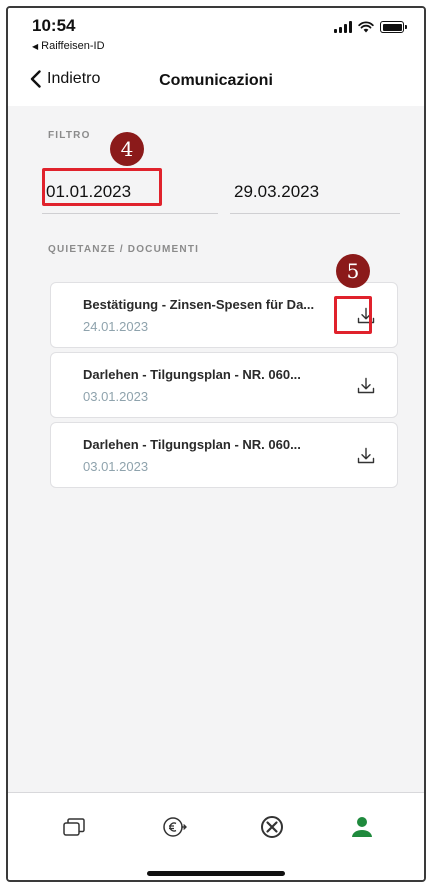 This screenshot has width=432, height=888. I want to click on wifi-icon, so click(366, 27).